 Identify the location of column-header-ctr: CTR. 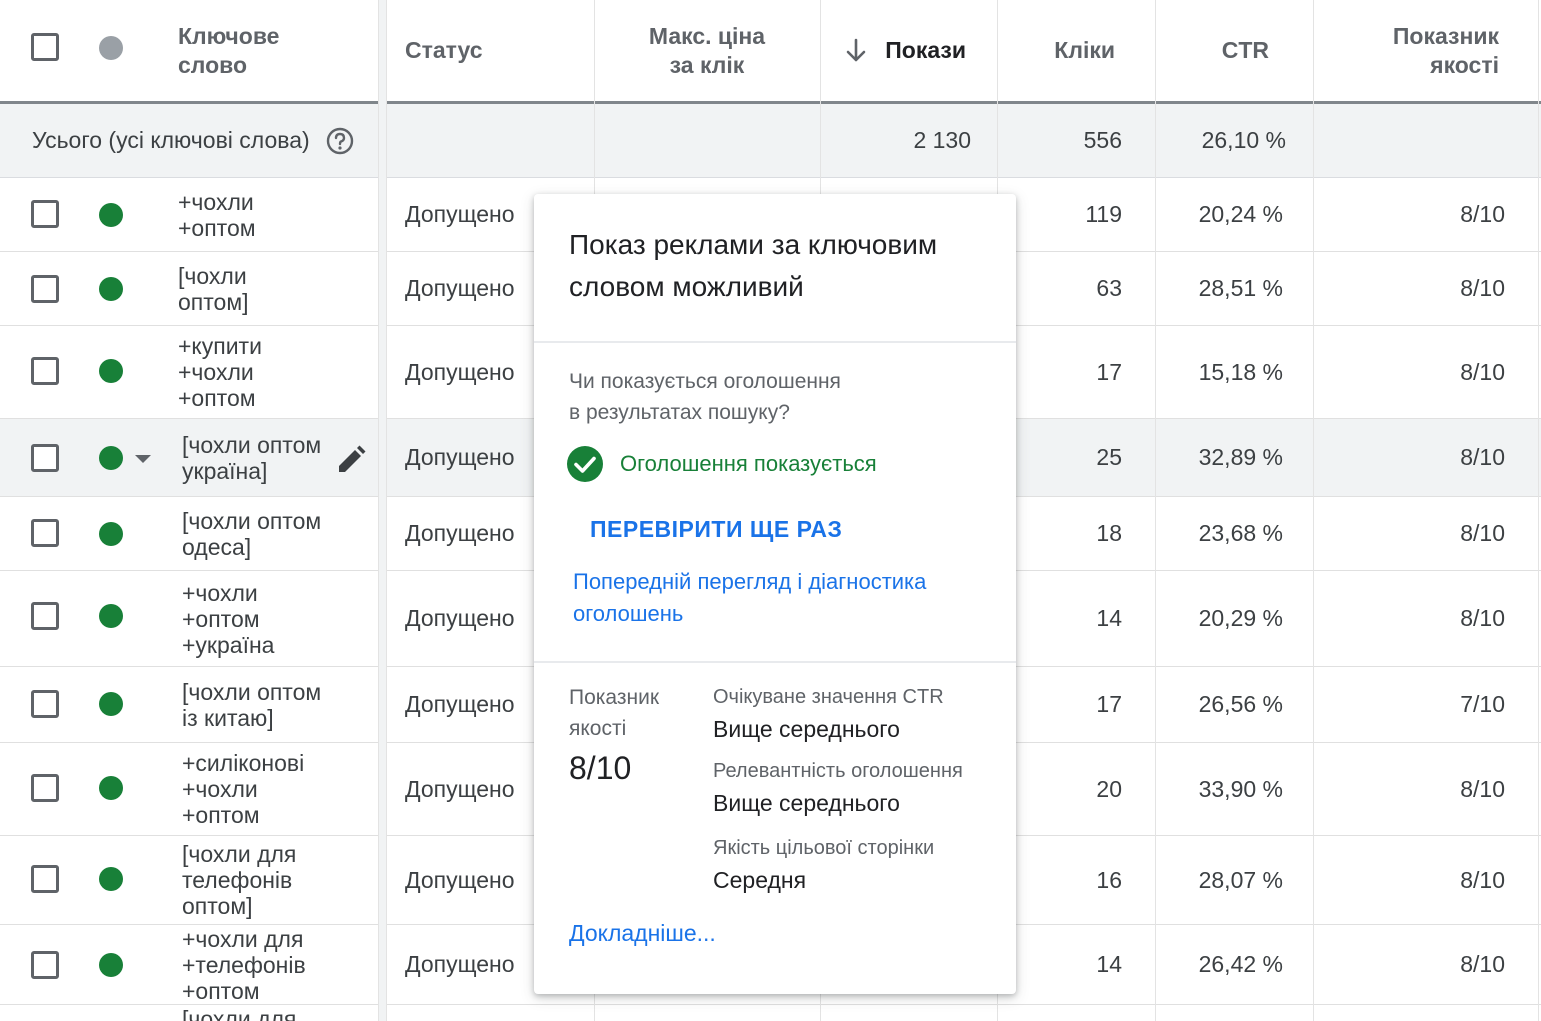
(1234, 50).